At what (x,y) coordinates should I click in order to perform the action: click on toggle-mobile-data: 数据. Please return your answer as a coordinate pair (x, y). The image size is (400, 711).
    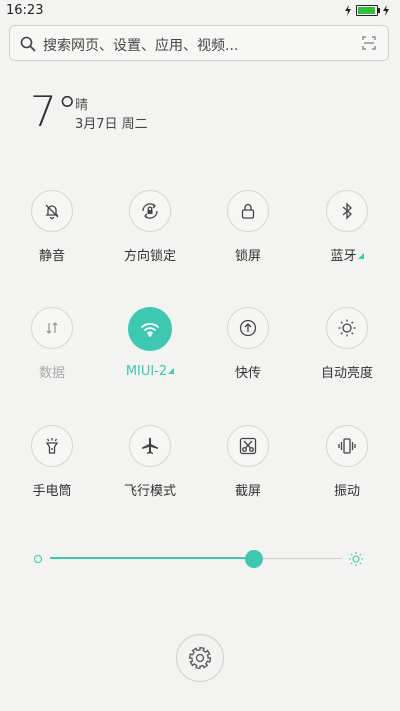
    Looking at the image, I should click on (52, 344).